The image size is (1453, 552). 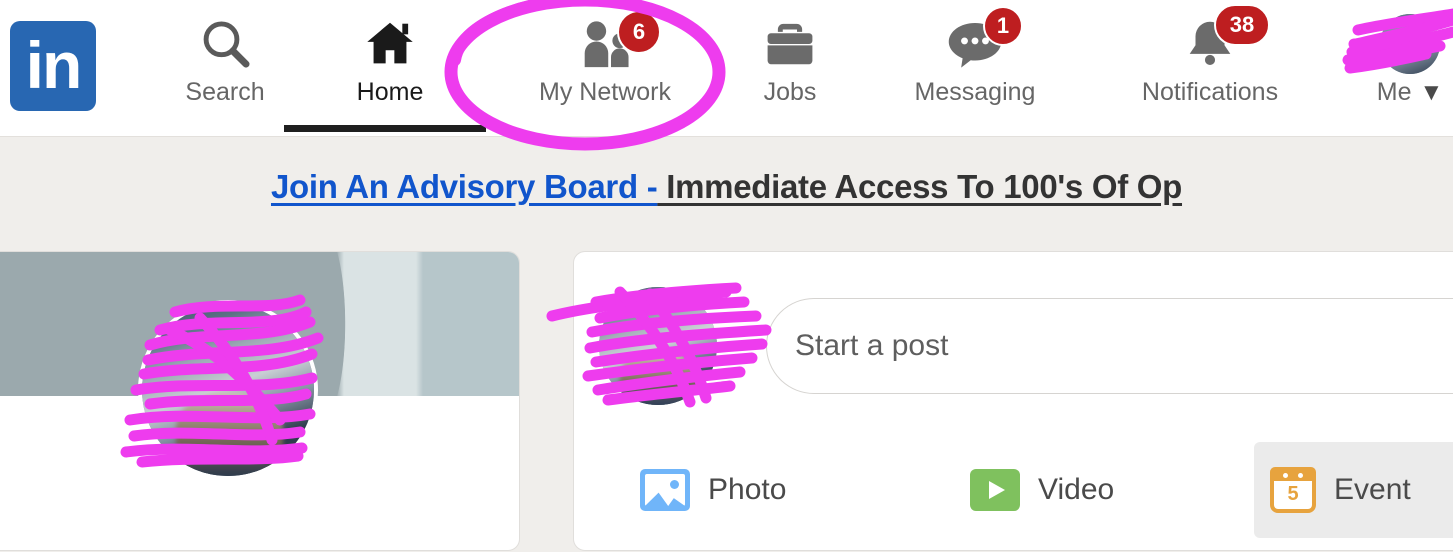 What do you see at coordinates (1210, 92) in the screenshot?
I see `nav-label-notifications: Notifications` at bounding box center [1210, 92].